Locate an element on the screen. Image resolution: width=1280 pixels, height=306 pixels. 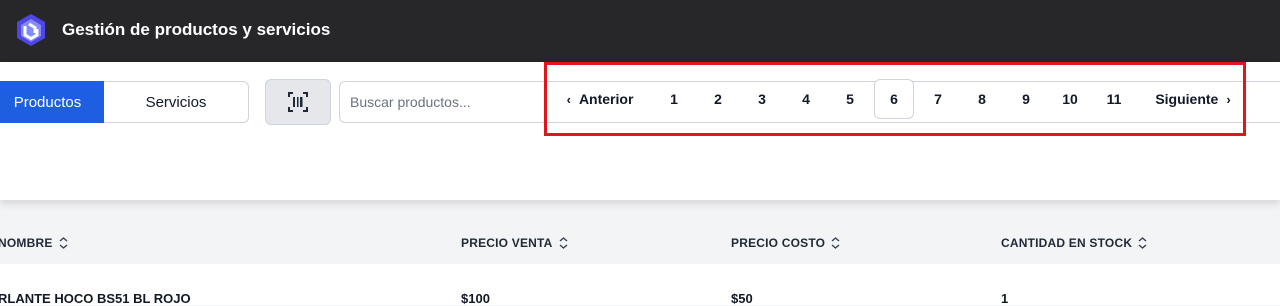
column-header-label: PRECIO VENTA is located at coordinates (507, 243).